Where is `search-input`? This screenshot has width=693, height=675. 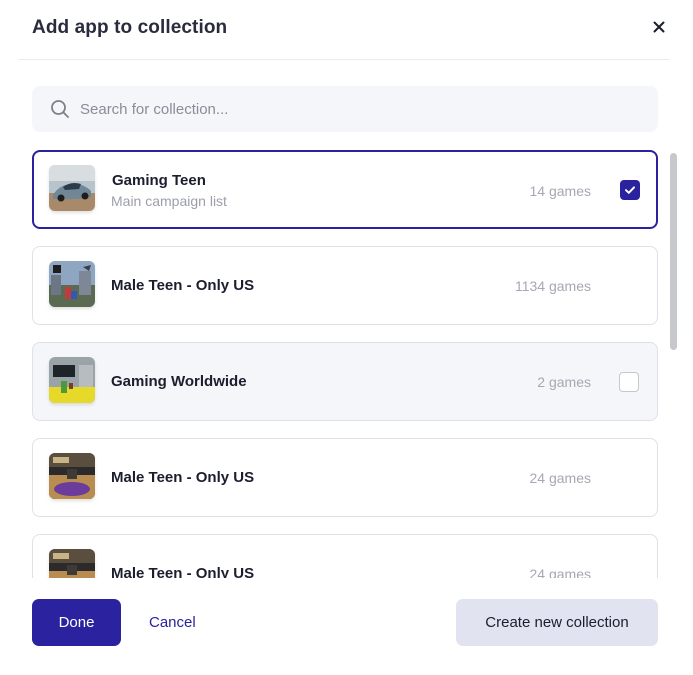
search-input is located at coordinates (360, 109).